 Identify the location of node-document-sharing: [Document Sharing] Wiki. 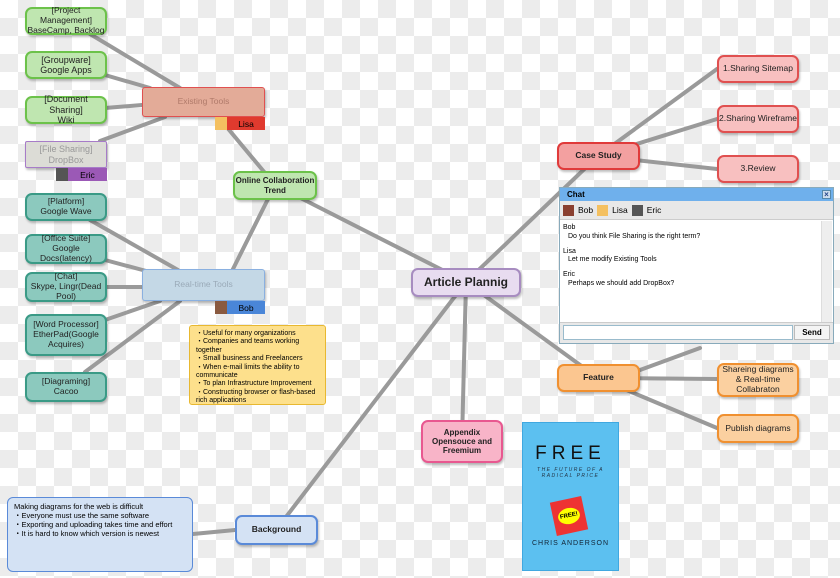
(66, 109).